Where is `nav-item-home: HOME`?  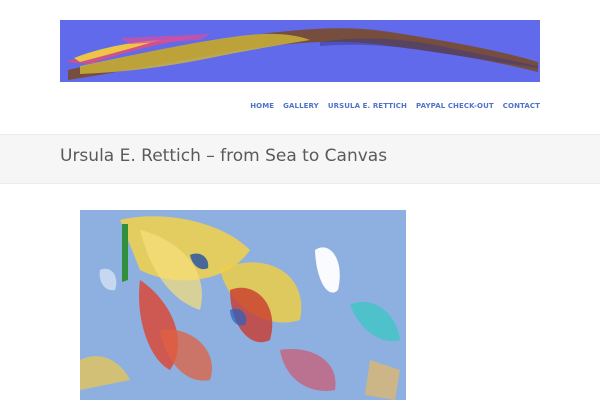
nav-item-home: HOME is located at coordinates (262, 106).